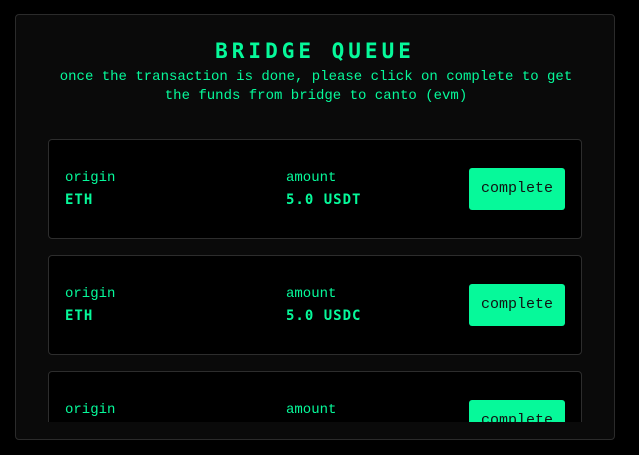 The width and height of the screenshot is (639, 455). What do you see at coordinates (315, 51) in the screenshot?
I see `page-title: BRIDGE QUEUE` at bounding box center [315, 51].